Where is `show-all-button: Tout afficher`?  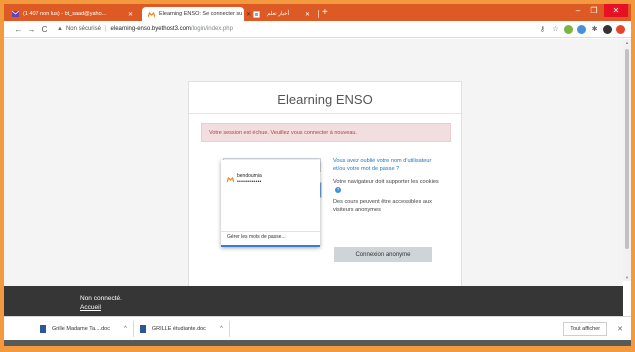 show-all-button: Tout afficher is located at coordinates (585, 328).